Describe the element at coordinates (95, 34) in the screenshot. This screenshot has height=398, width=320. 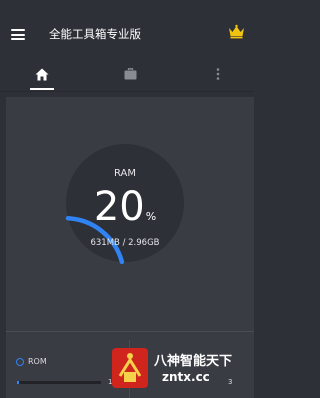
I see `app-title: 全能工具箱专业版` at that location.